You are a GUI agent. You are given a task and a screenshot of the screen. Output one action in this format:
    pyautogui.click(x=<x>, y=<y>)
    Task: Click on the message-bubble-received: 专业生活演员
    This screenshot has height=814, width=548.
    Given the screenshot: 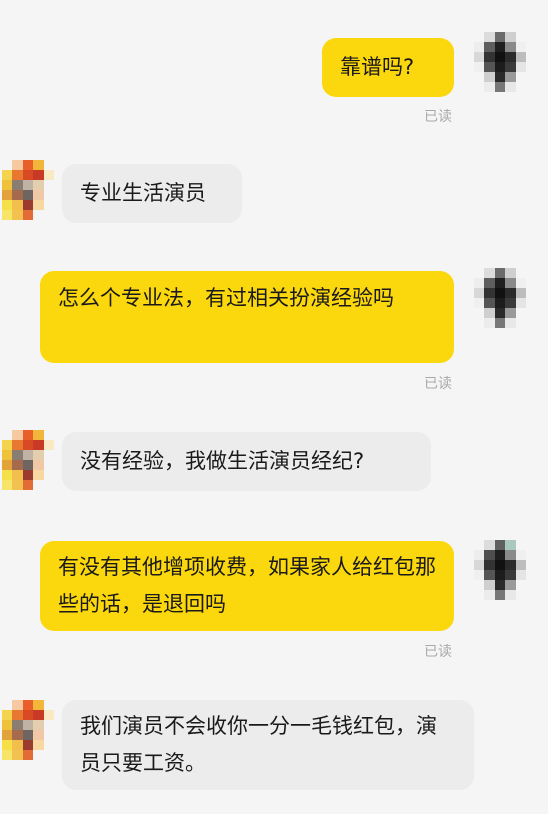 What is the action you would take?
    pyautogui.click(x=152, y=193)
    